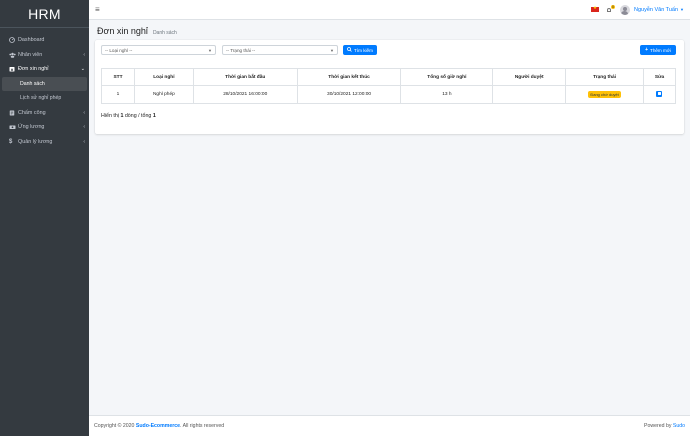  I want to click on content-header: Đơn xin nghỉ Danh sách, so click(137, 31).